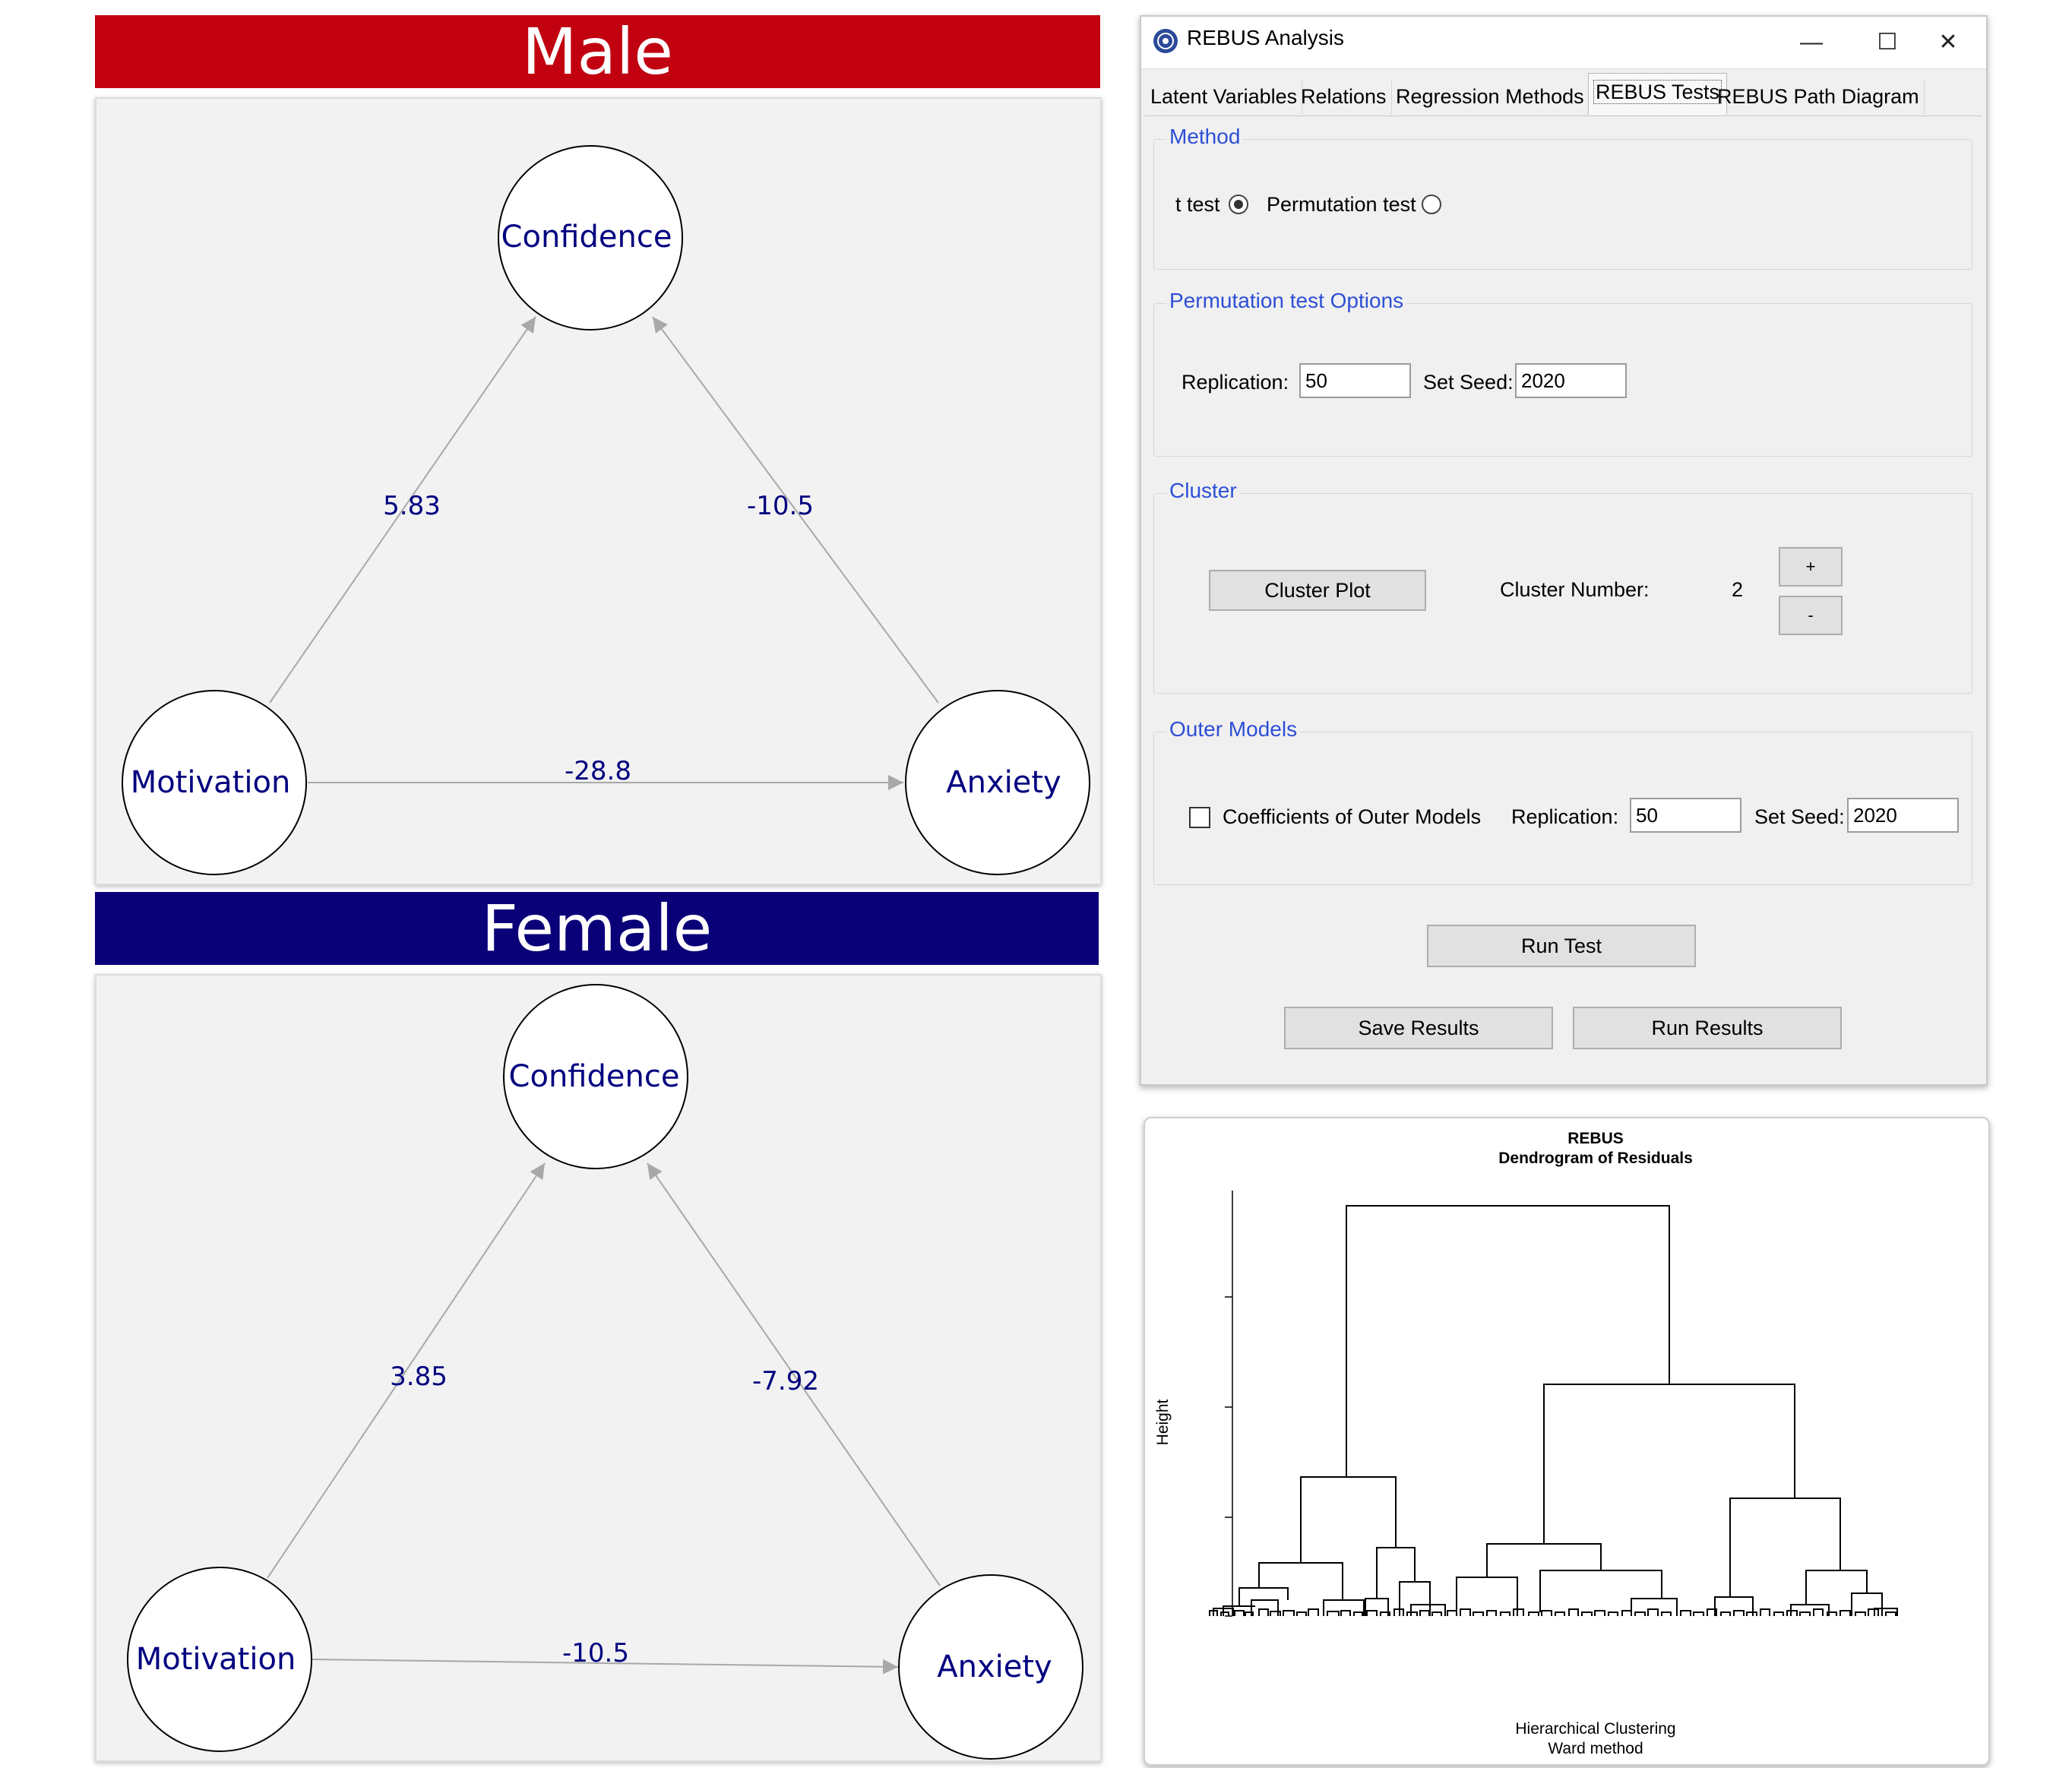 The image size is (2072, 1768). Describe the element at coordinates (1685, 815) in the screenshot. I see `outer-replication-input: 50` at that location.